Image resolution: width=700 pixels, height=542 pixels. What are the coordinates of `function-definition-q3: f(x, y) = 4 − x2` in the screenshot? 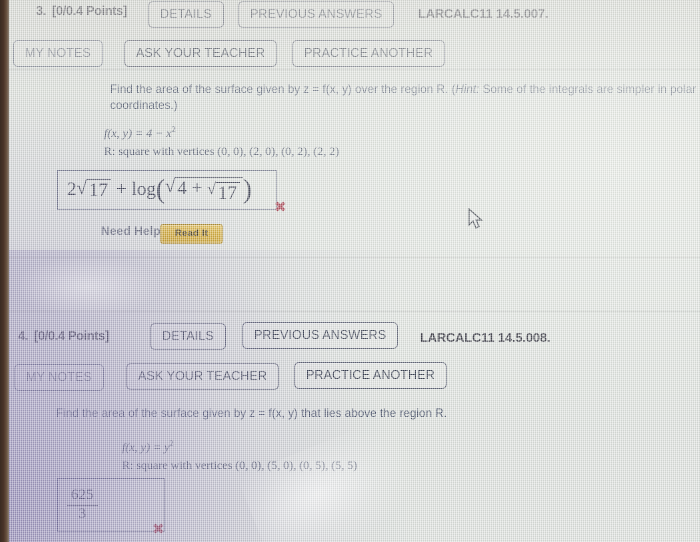 It's located at (140, 132).